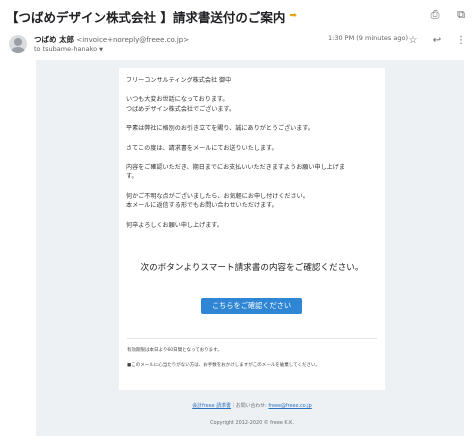 The height and width of the screenshot is (443, 474). I want to click on contact-line-2: 本メールに返信する形でもお問い合わせいただけます。, so click(202, 206).